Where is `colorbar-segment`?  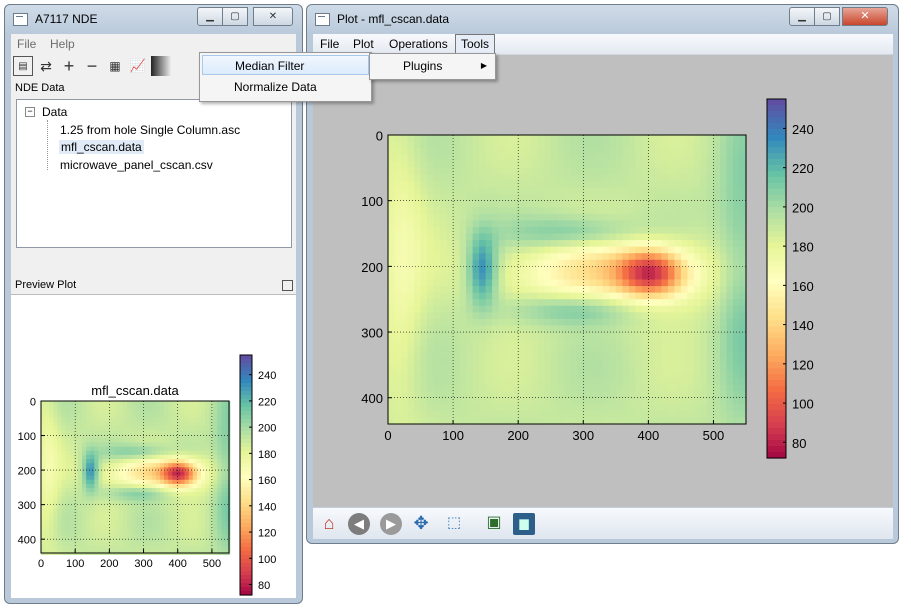
colorbar-segment is located at coordinates (246, 489).